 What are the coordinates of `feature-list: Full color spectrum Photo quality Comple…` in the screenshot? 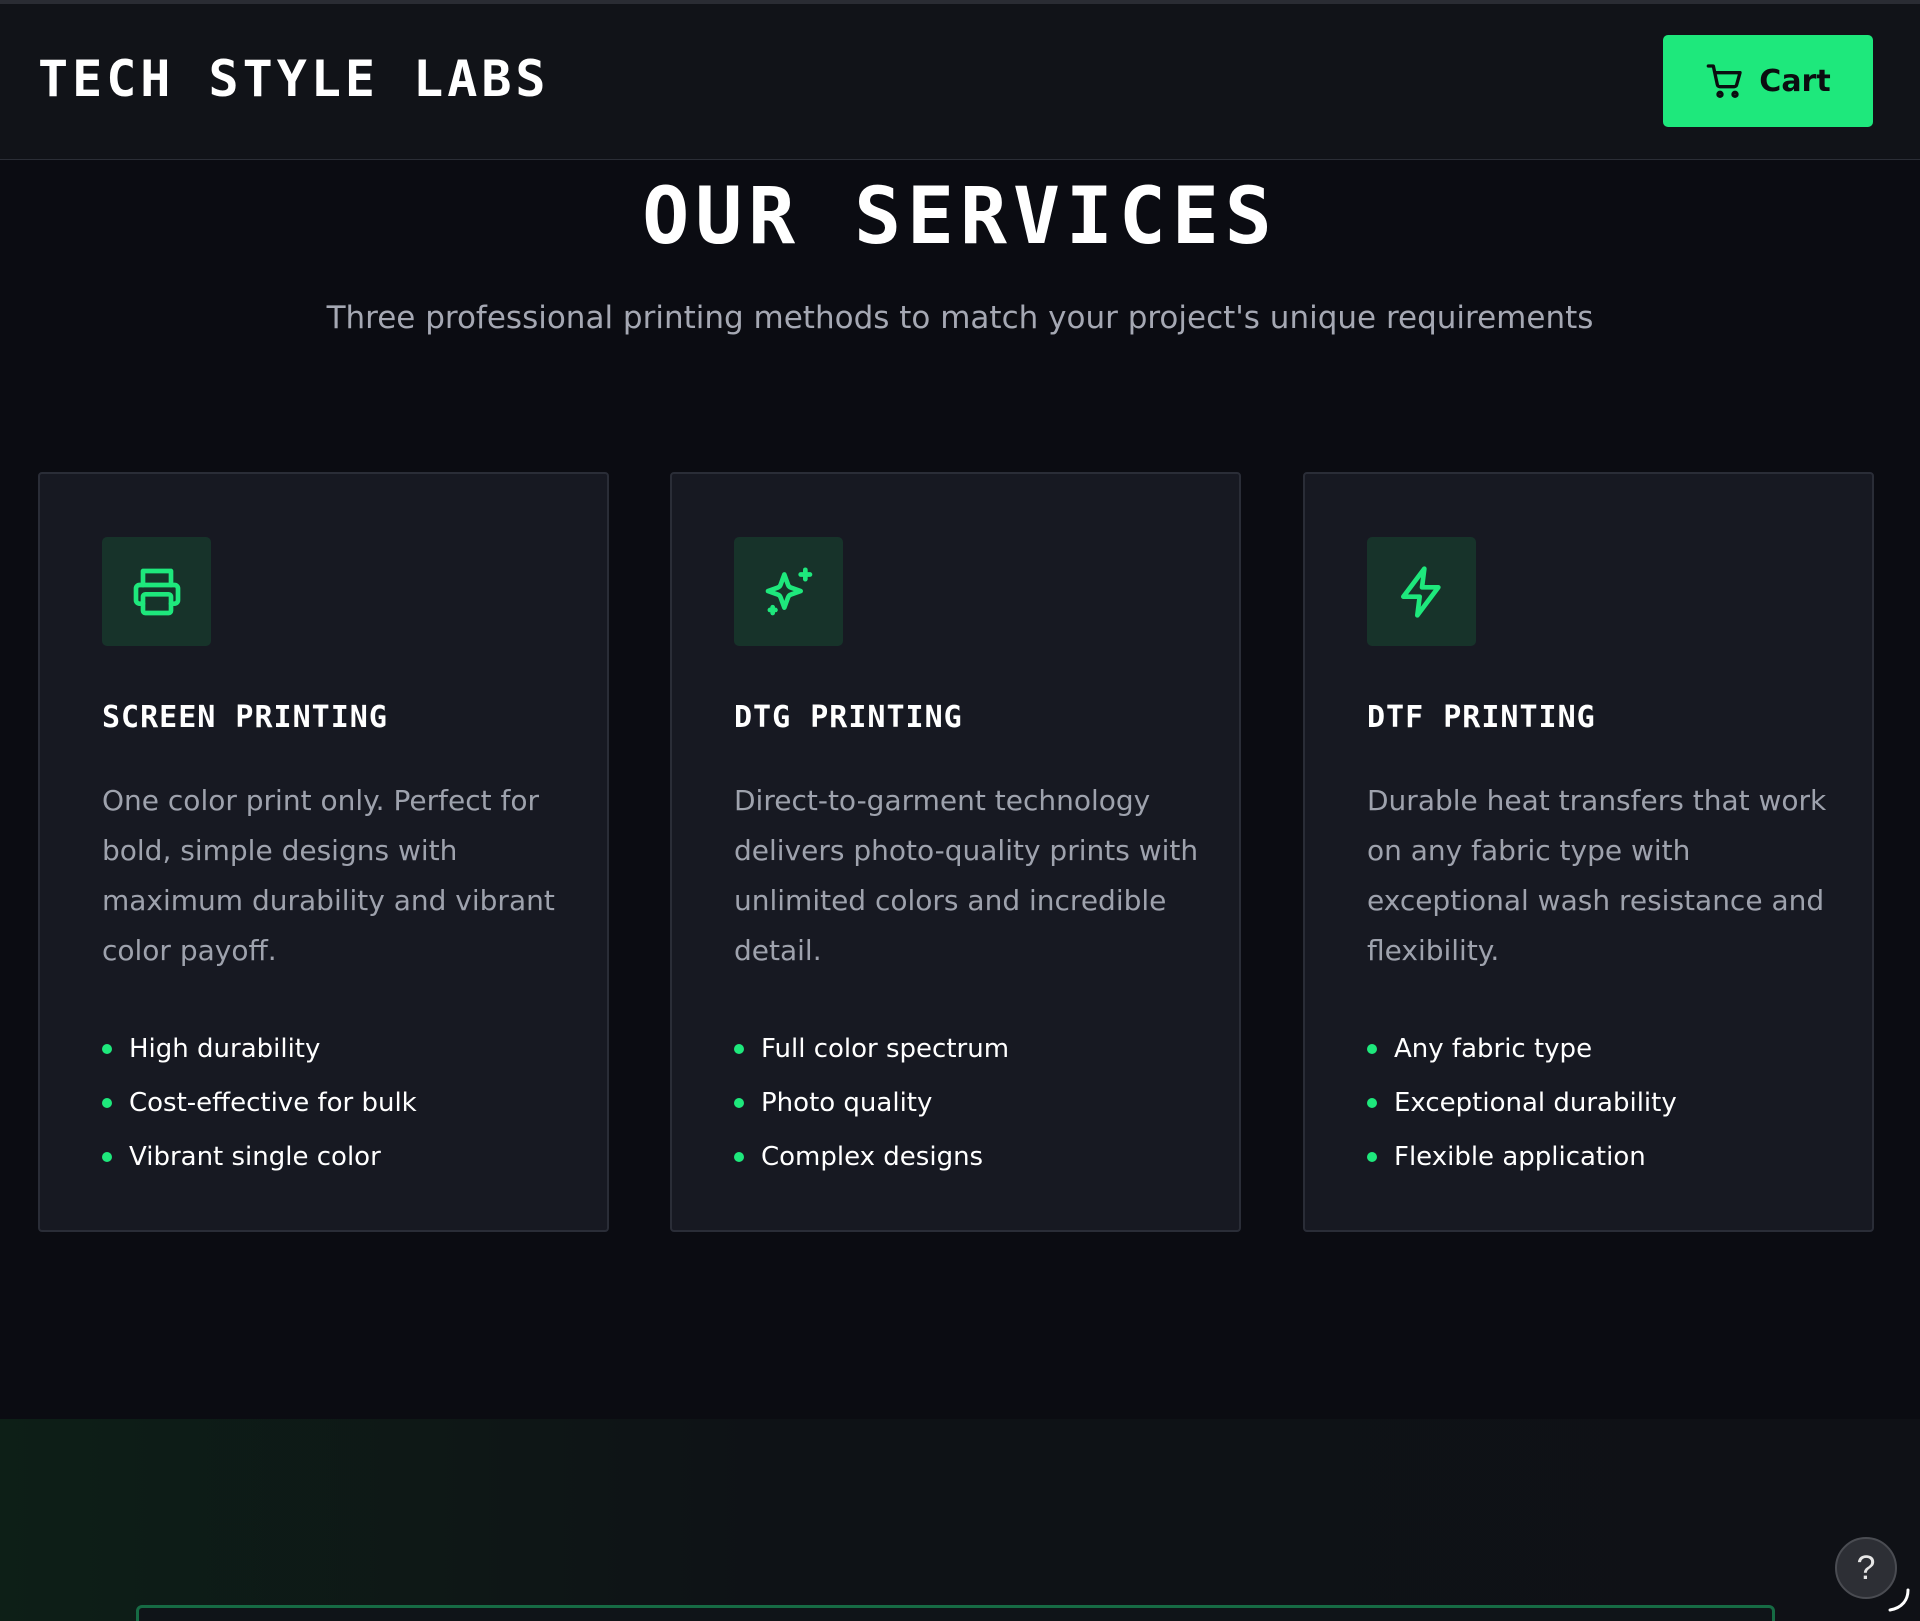 It's located at (871, 1103).